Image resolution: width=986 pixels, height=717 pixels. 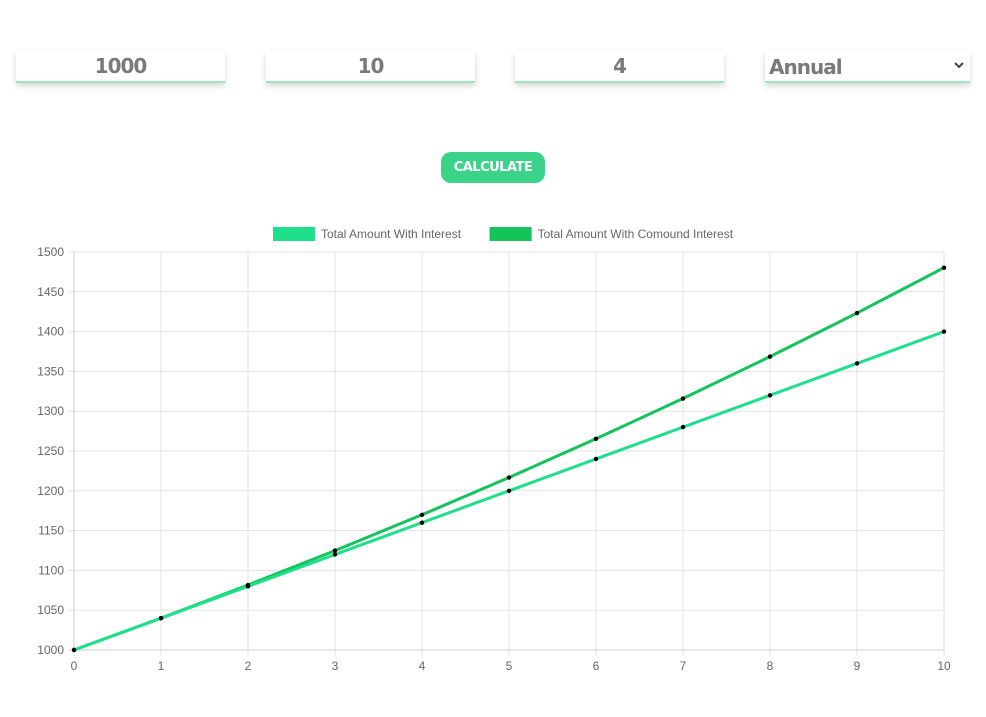 What do you see at coordinates (636, 234) in the screenshot?
I see `legend-label: Total Amount With Comound Interest` at bounding box center [636, 234].